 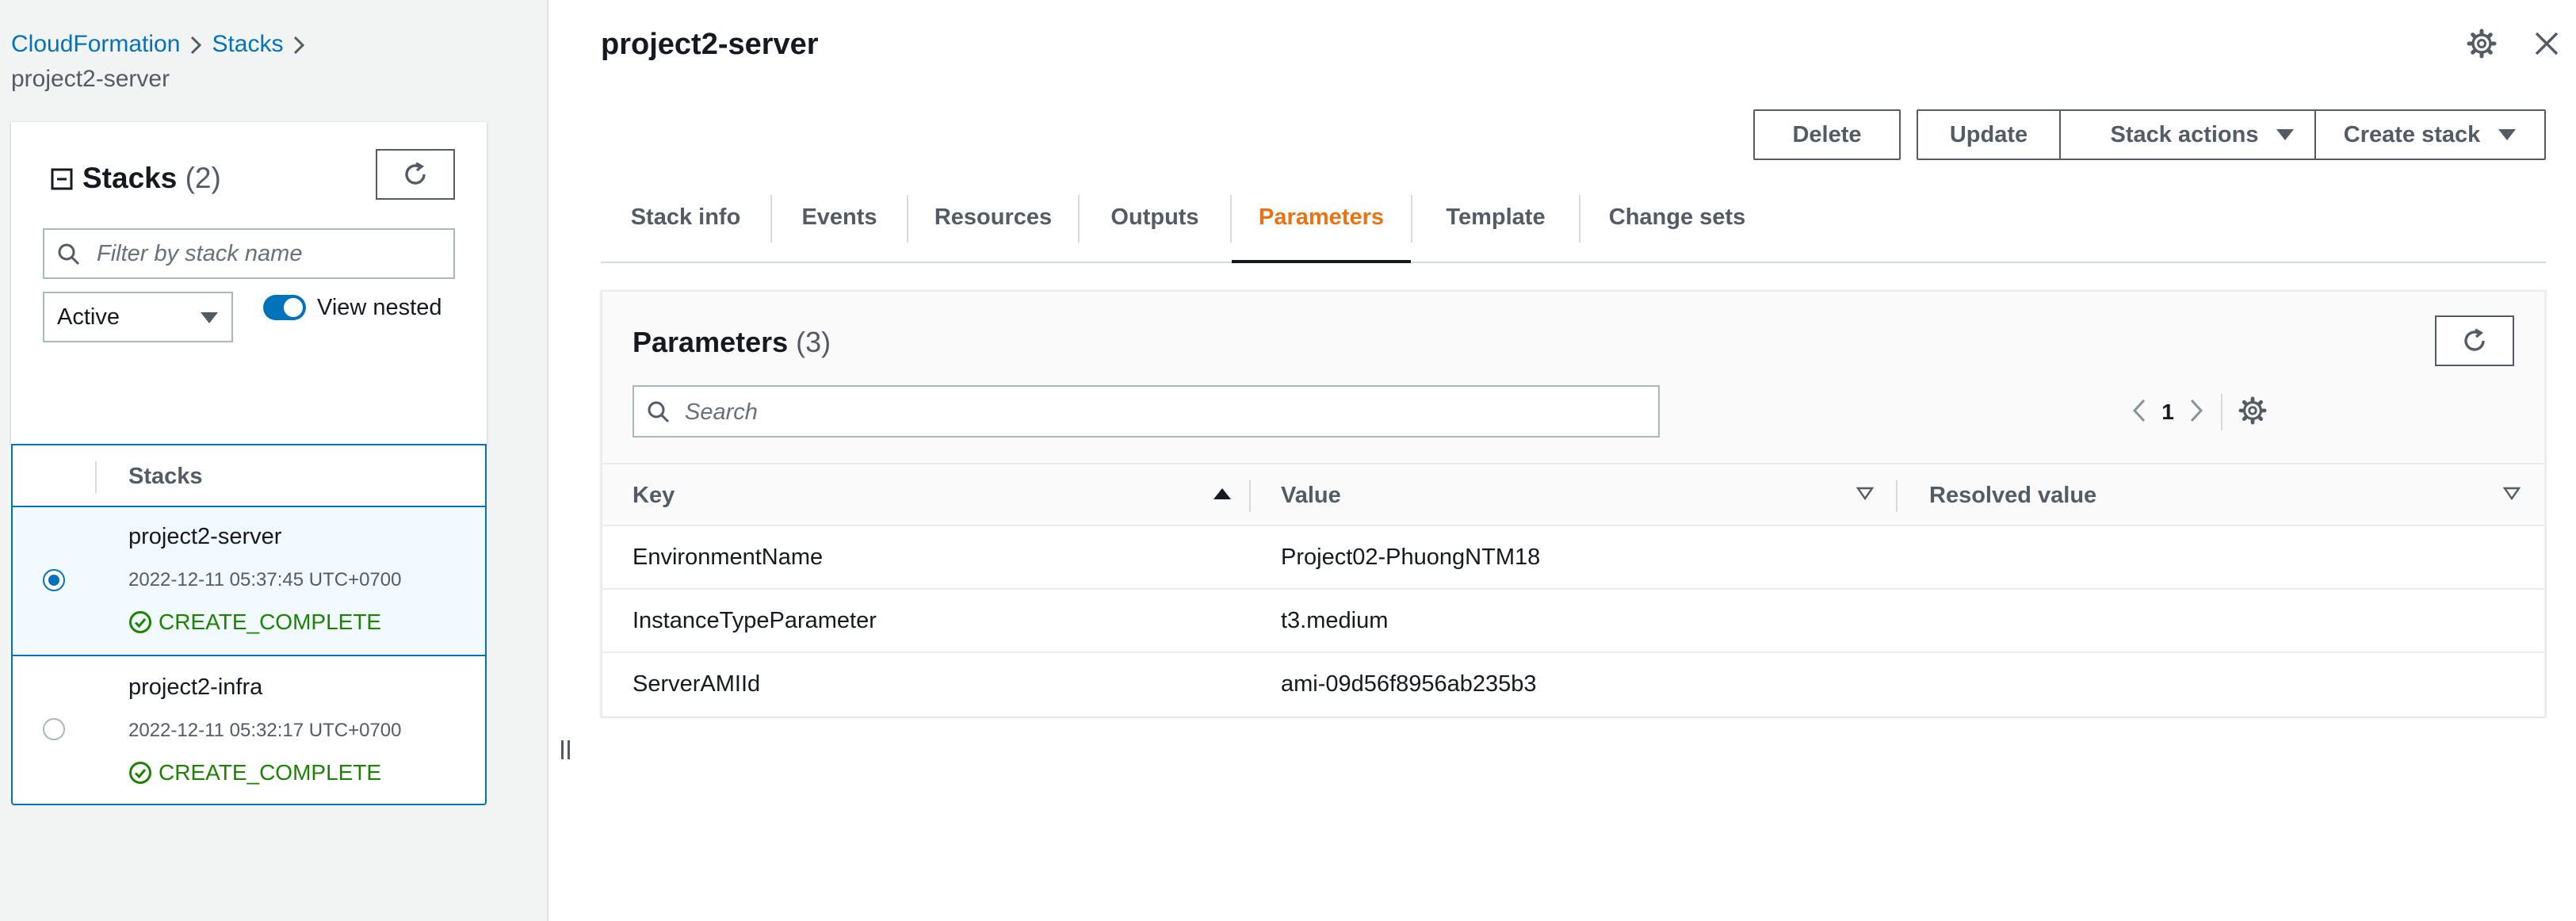 What do you see at coordinates (2202, 134) in the screenshot?
I see `stack-actions-button: Stack actions` at bounding box center [2202, 134].